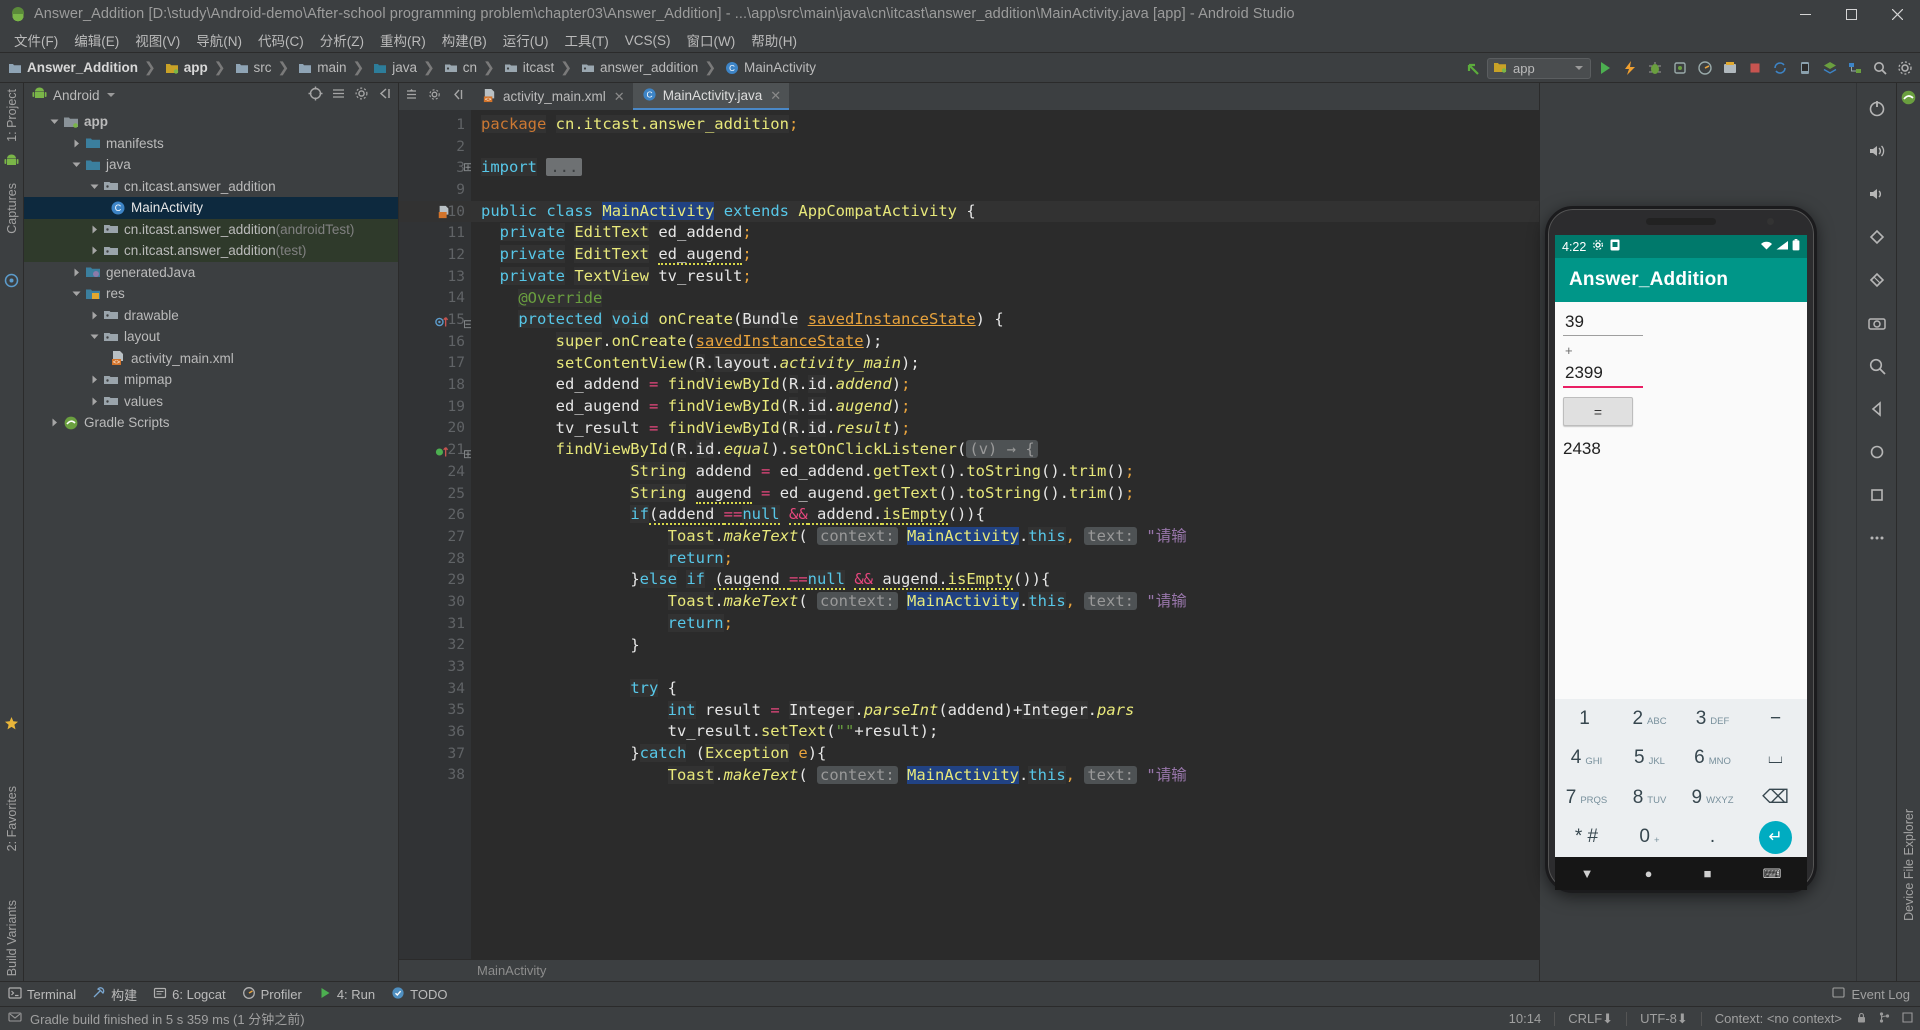 The width and height of the screenshot is (1920, 1030). Describe the element at coordinates (472, 67) in the screenshot. I see `breadcrumb-cn: cn ❯` at that location.